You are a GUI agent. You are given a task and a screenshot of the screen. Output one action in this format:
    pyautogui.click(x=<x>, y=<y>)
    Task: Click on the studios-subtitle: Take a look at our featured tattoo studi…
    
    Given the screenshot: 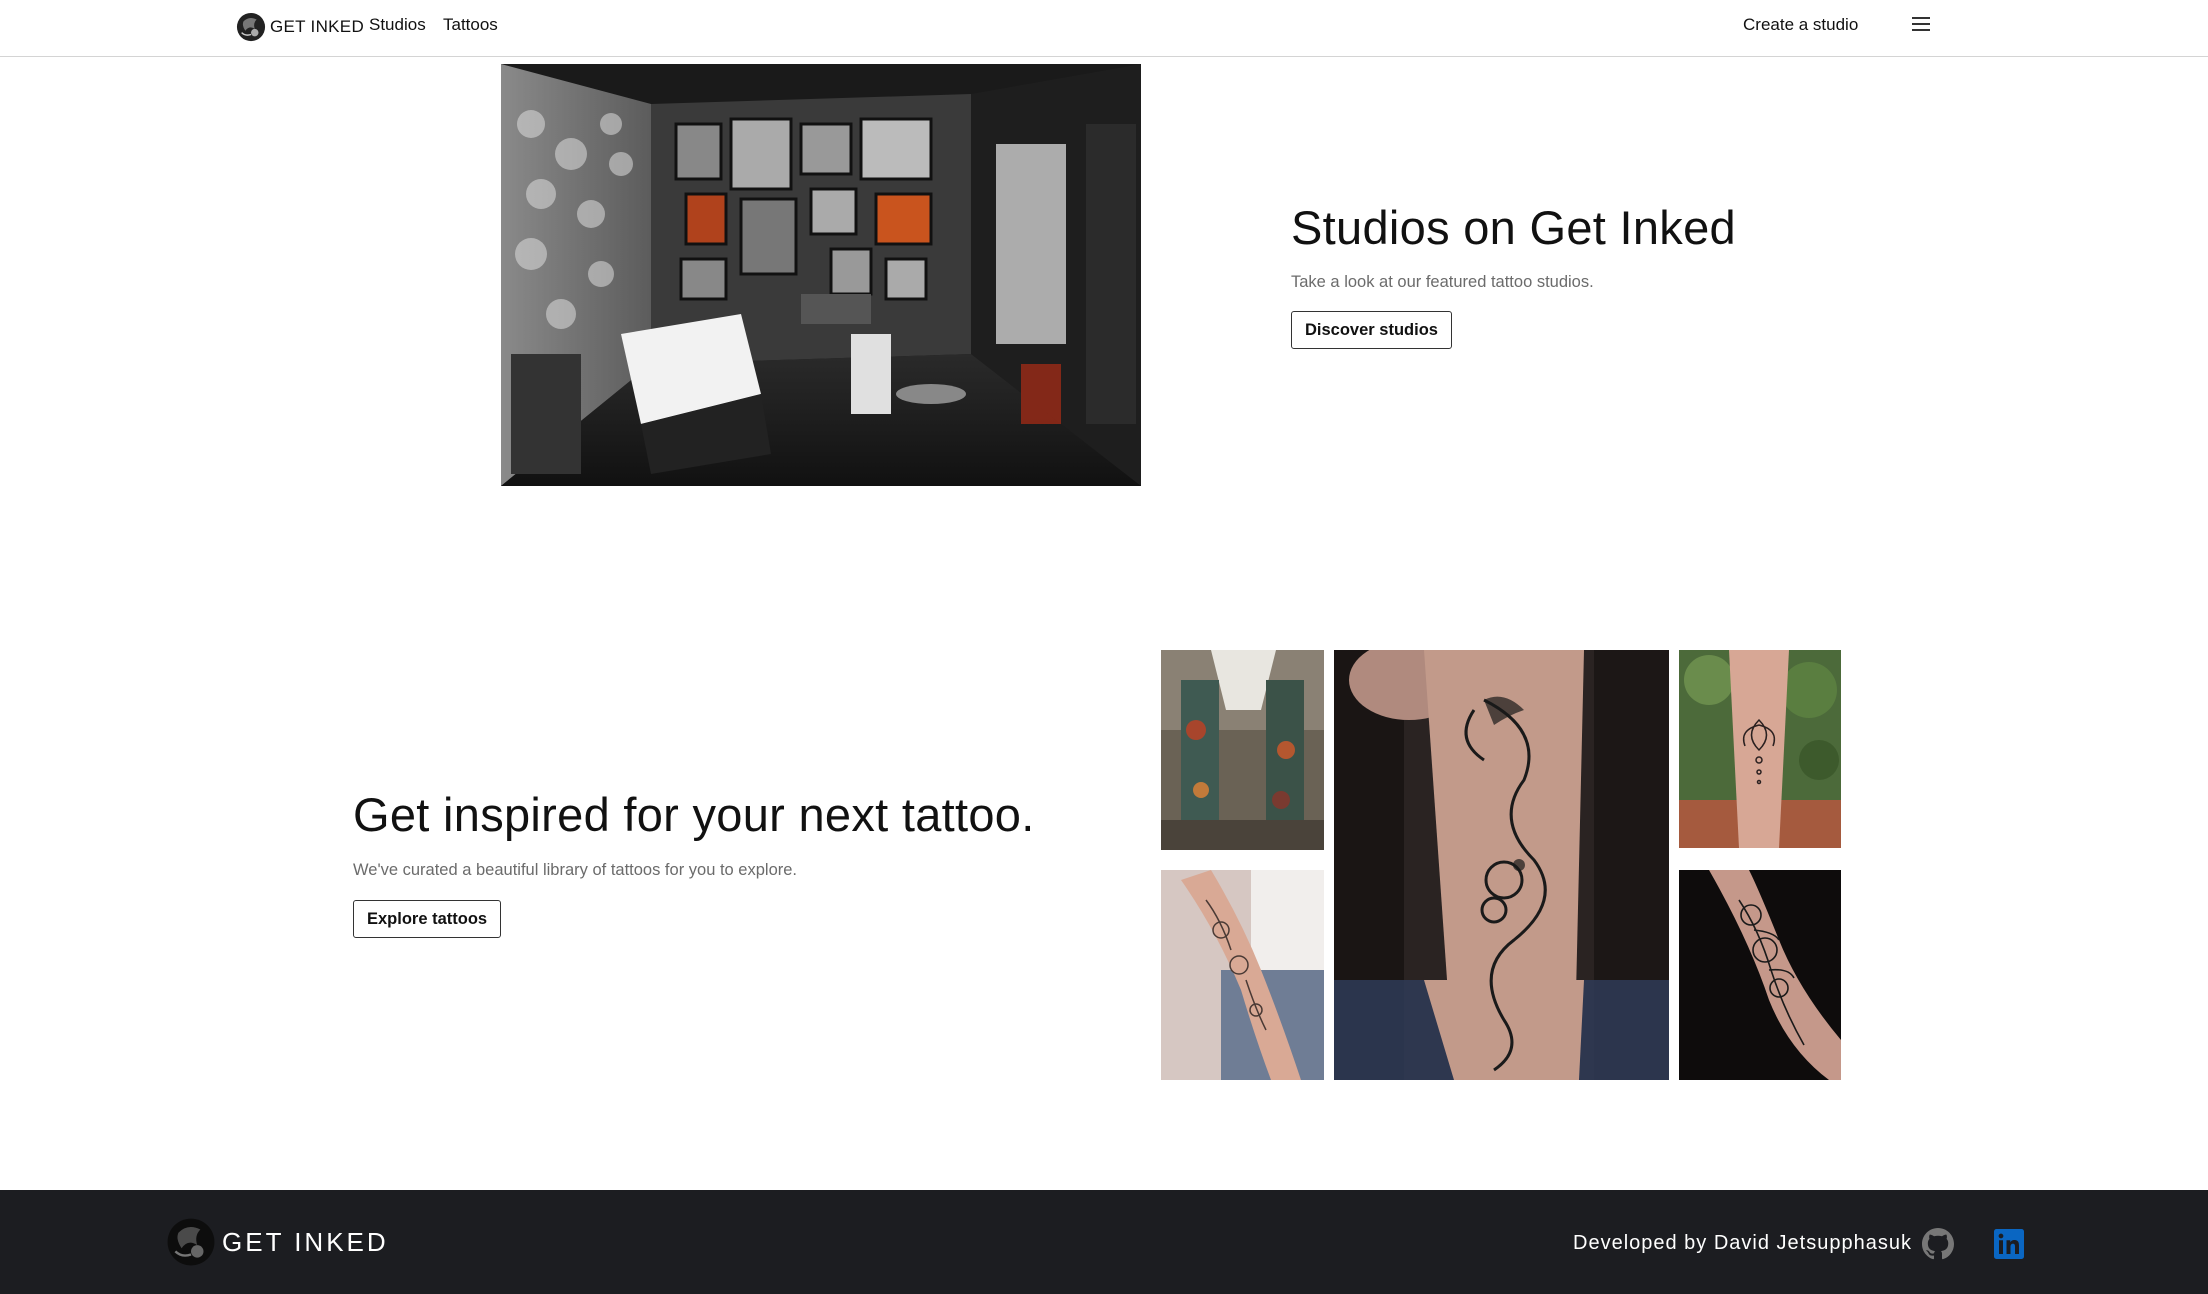 What is the action you would take?
    pyautogui.click(x=1442, y=282)
    